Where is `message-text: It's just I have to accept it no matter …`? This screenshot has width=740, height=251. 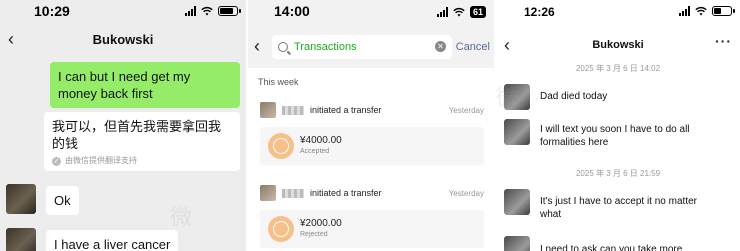
message-text: It's just I have to accept it no matter … is located at coordinates (625, 208).